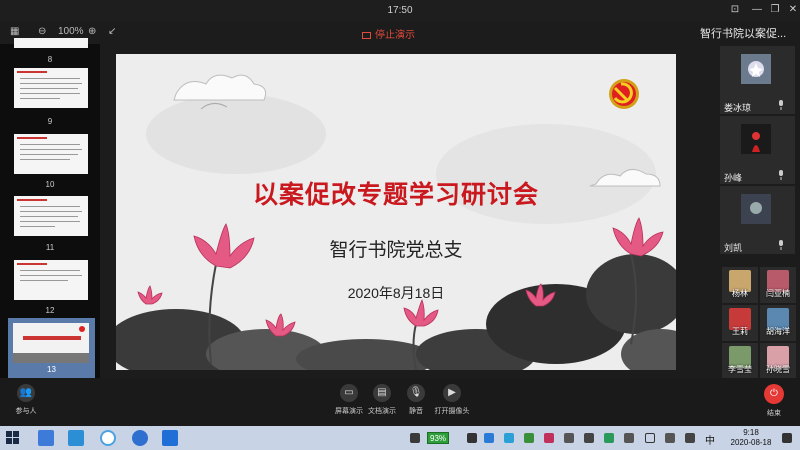 The image size is (800, 450). I want to click on camera-off-icon: ▶, so click(452, 393).